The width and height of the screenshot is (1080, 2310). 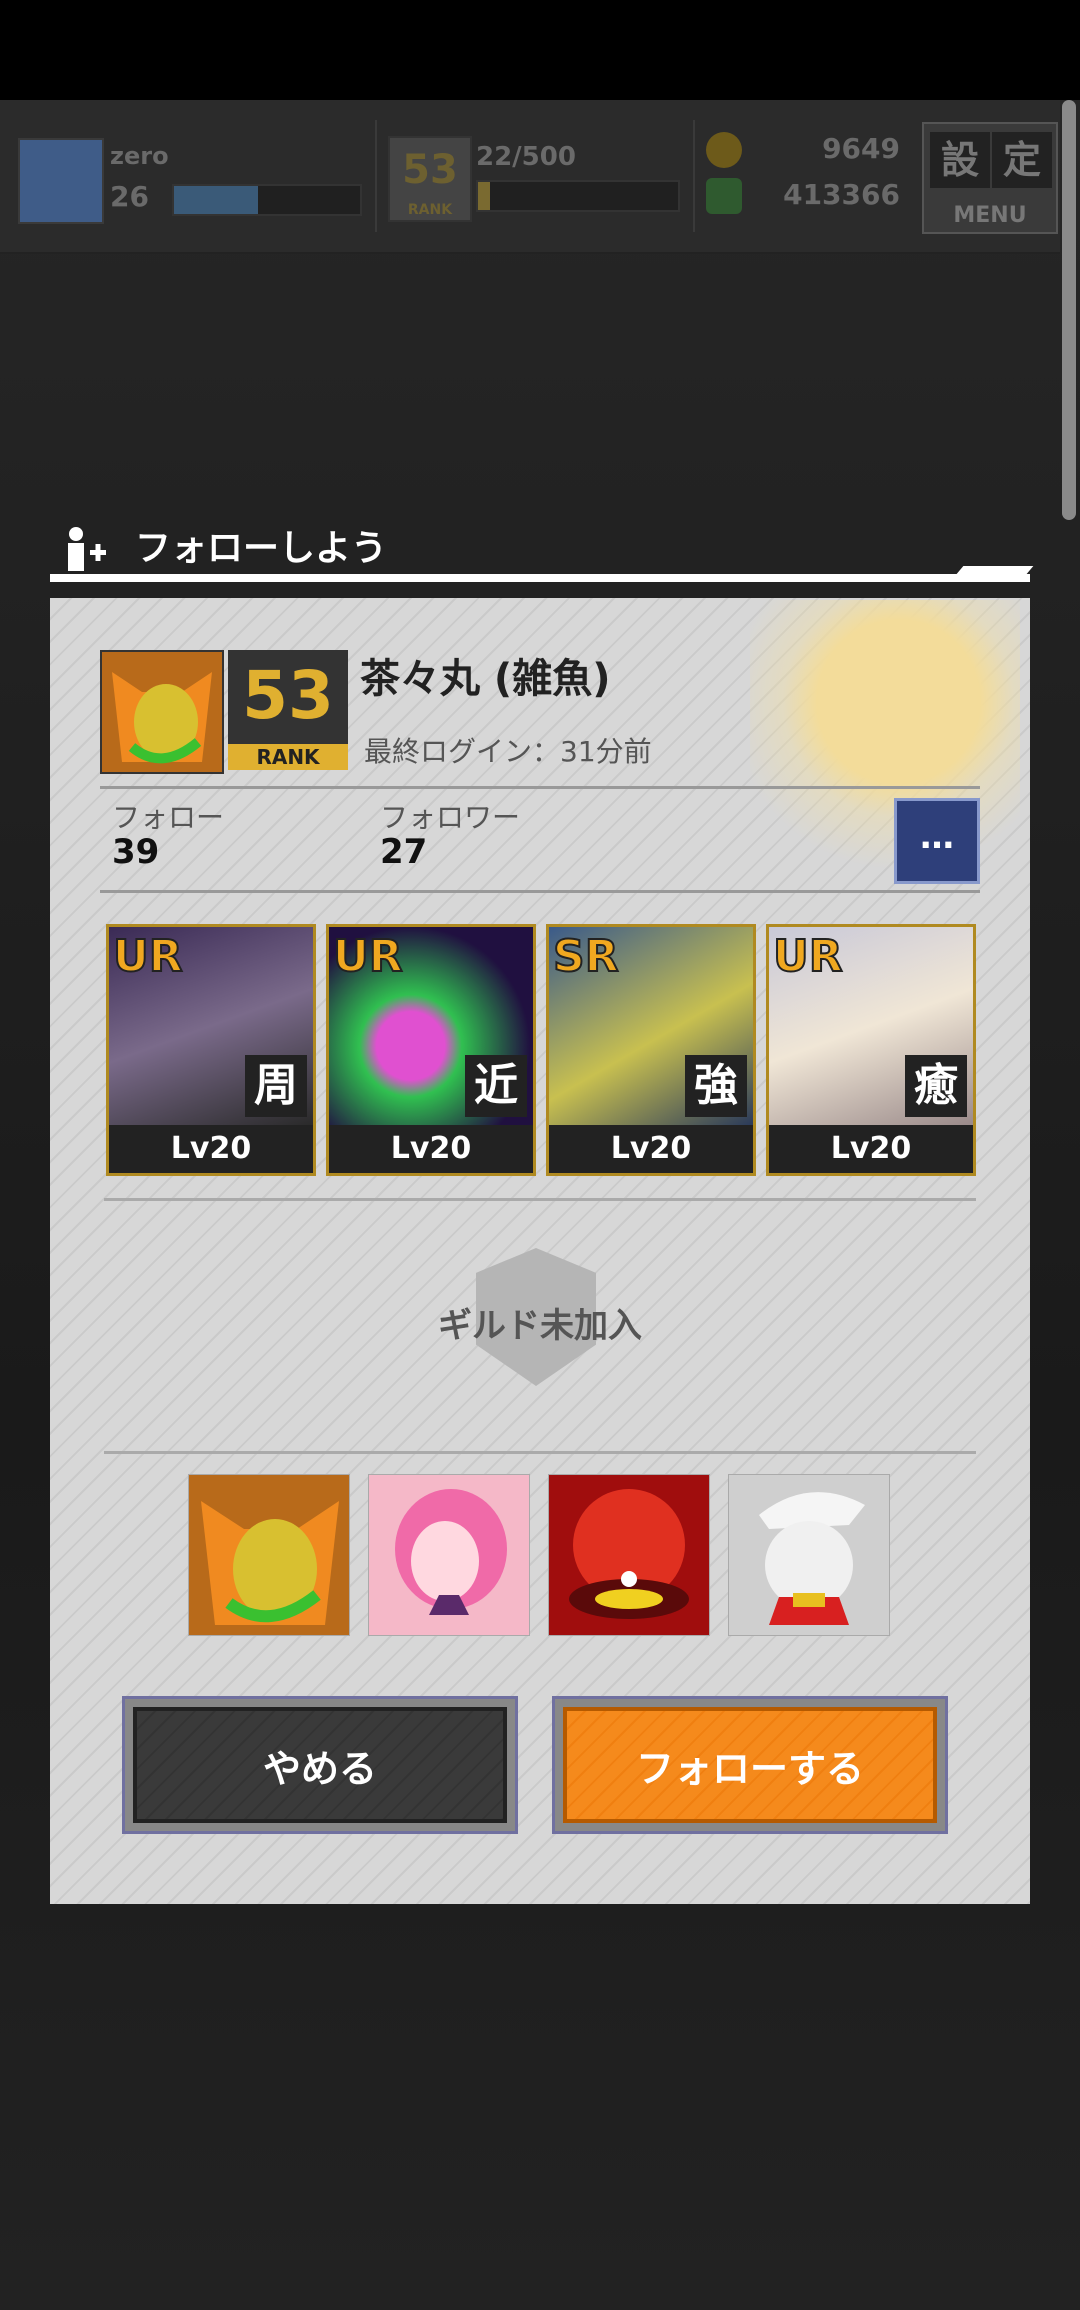 What do you see at coordinates (861, 148) in the screenshot?
I see `hud-gold-value: 9649` at bounding box center [861, 148].